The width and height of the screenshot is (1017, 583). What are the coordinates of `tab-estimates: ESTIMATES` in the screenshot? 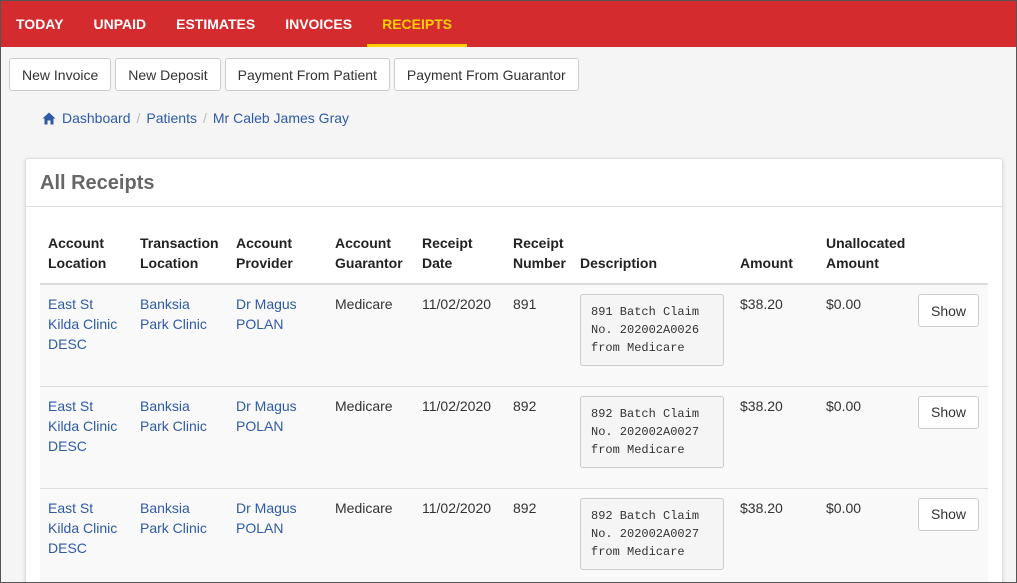 It's located at (215, 24).